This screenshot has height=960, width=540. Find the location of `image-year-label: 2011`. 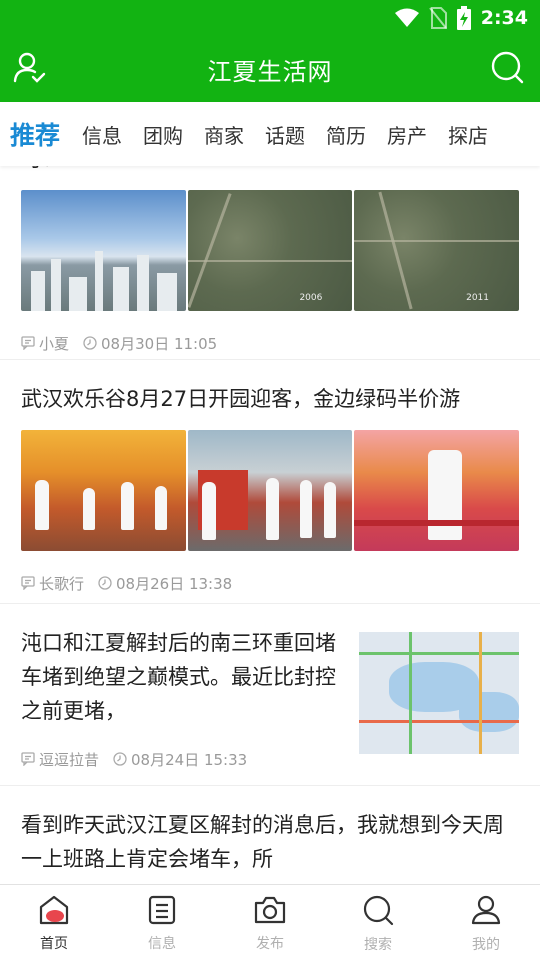

image-year-label: 2011 is located at coordinates (478, 298).